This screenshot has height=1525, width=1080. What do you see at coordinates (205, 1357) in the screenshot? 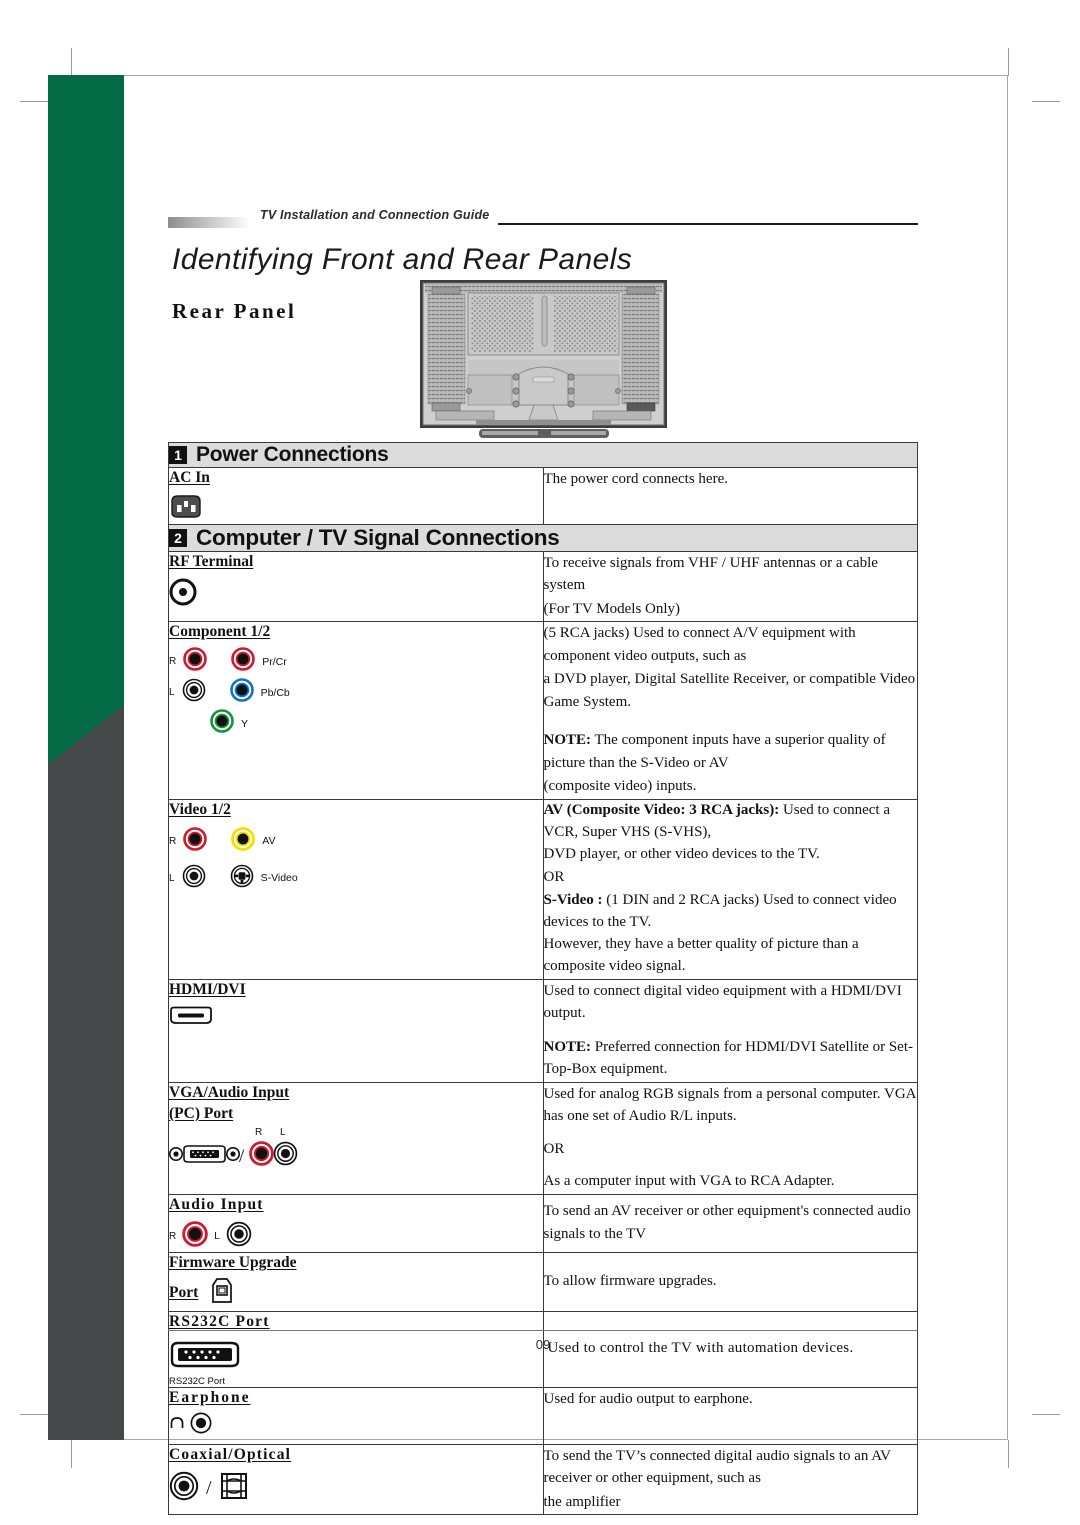
I see `rs232c-de9-connector-icon` at bounding box center [205, 1357].